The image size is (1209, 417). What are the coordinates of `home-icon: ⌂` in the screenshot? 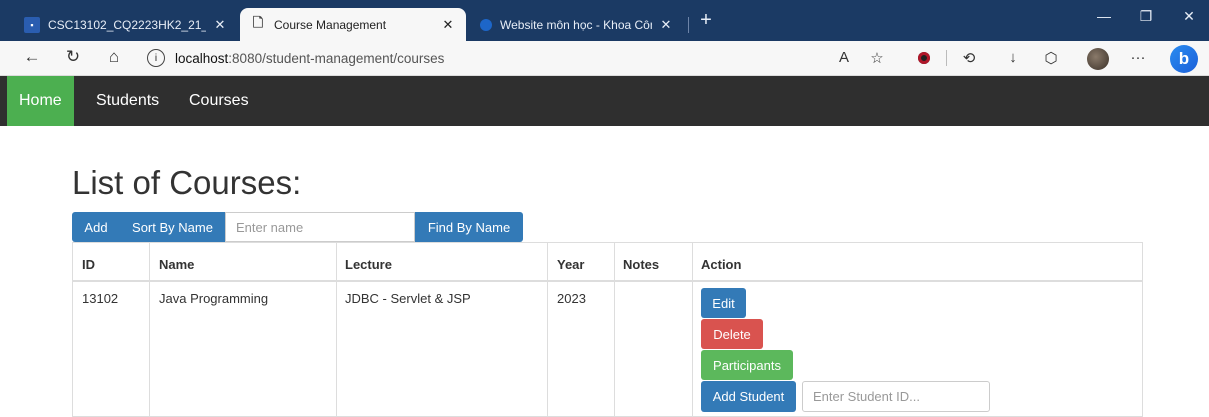 It's located at (114, 57).